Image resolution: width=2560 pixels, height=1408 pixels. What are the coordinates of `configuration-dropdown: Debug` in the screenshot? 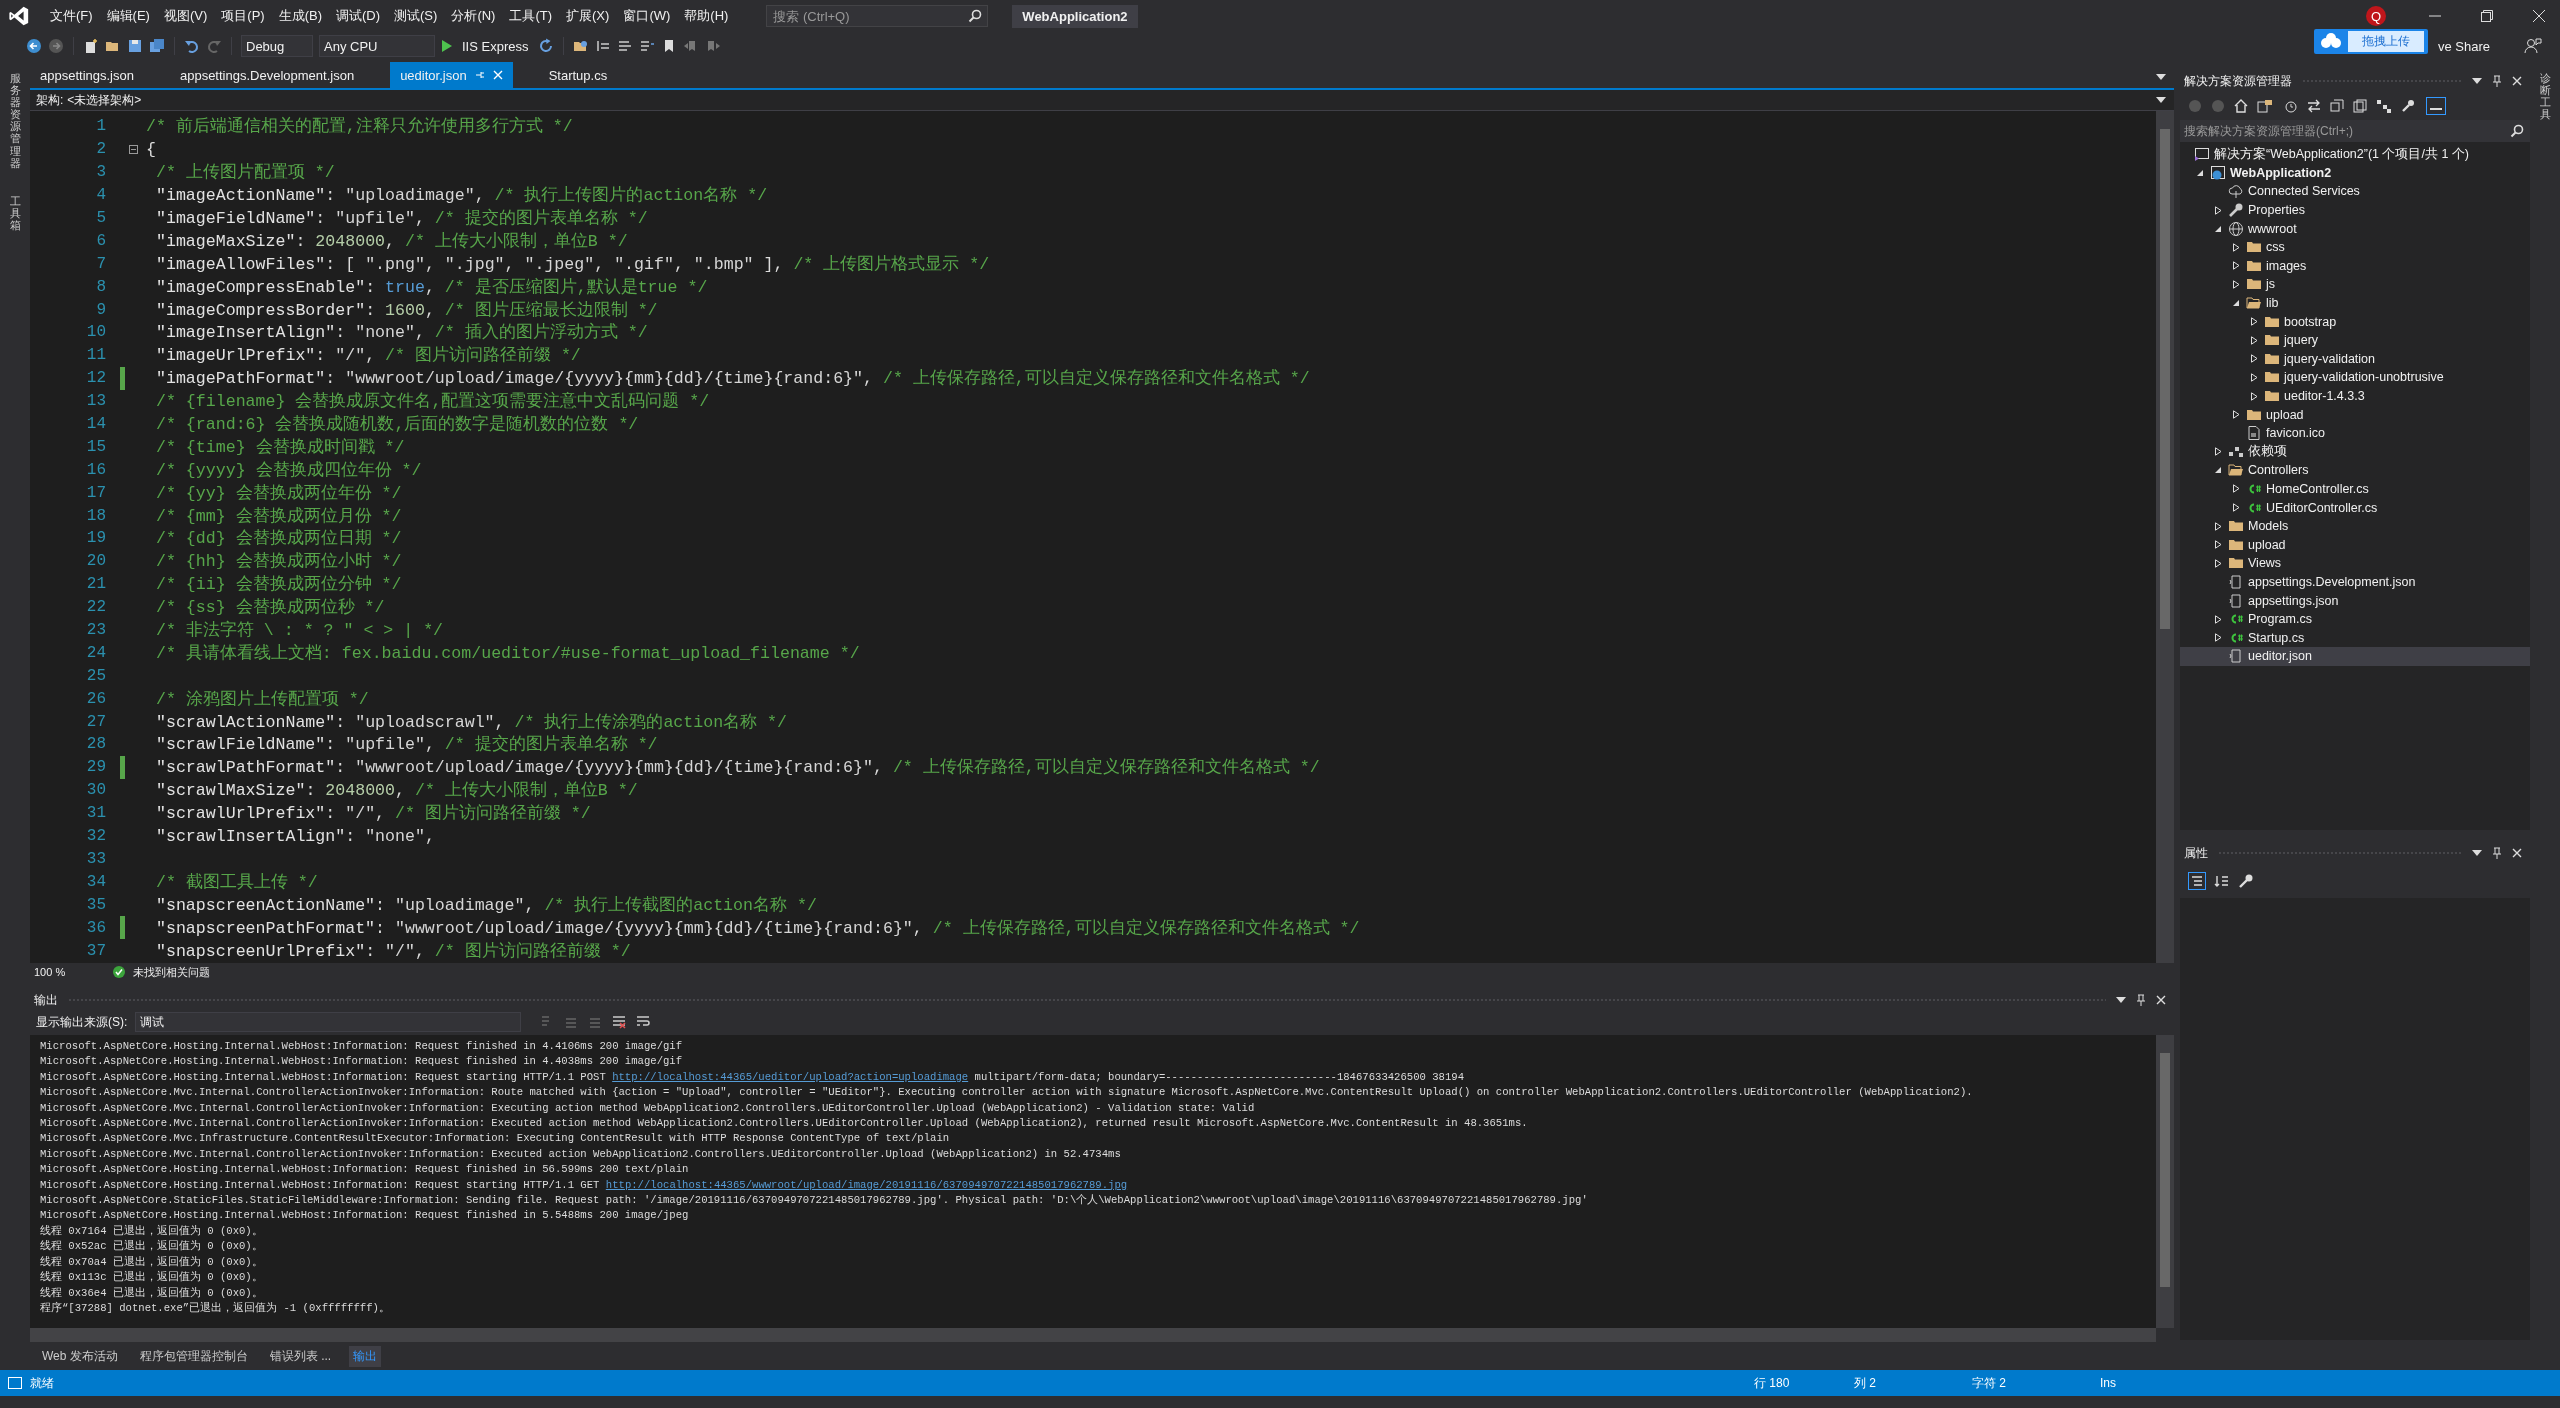 It's located at (277, 46).